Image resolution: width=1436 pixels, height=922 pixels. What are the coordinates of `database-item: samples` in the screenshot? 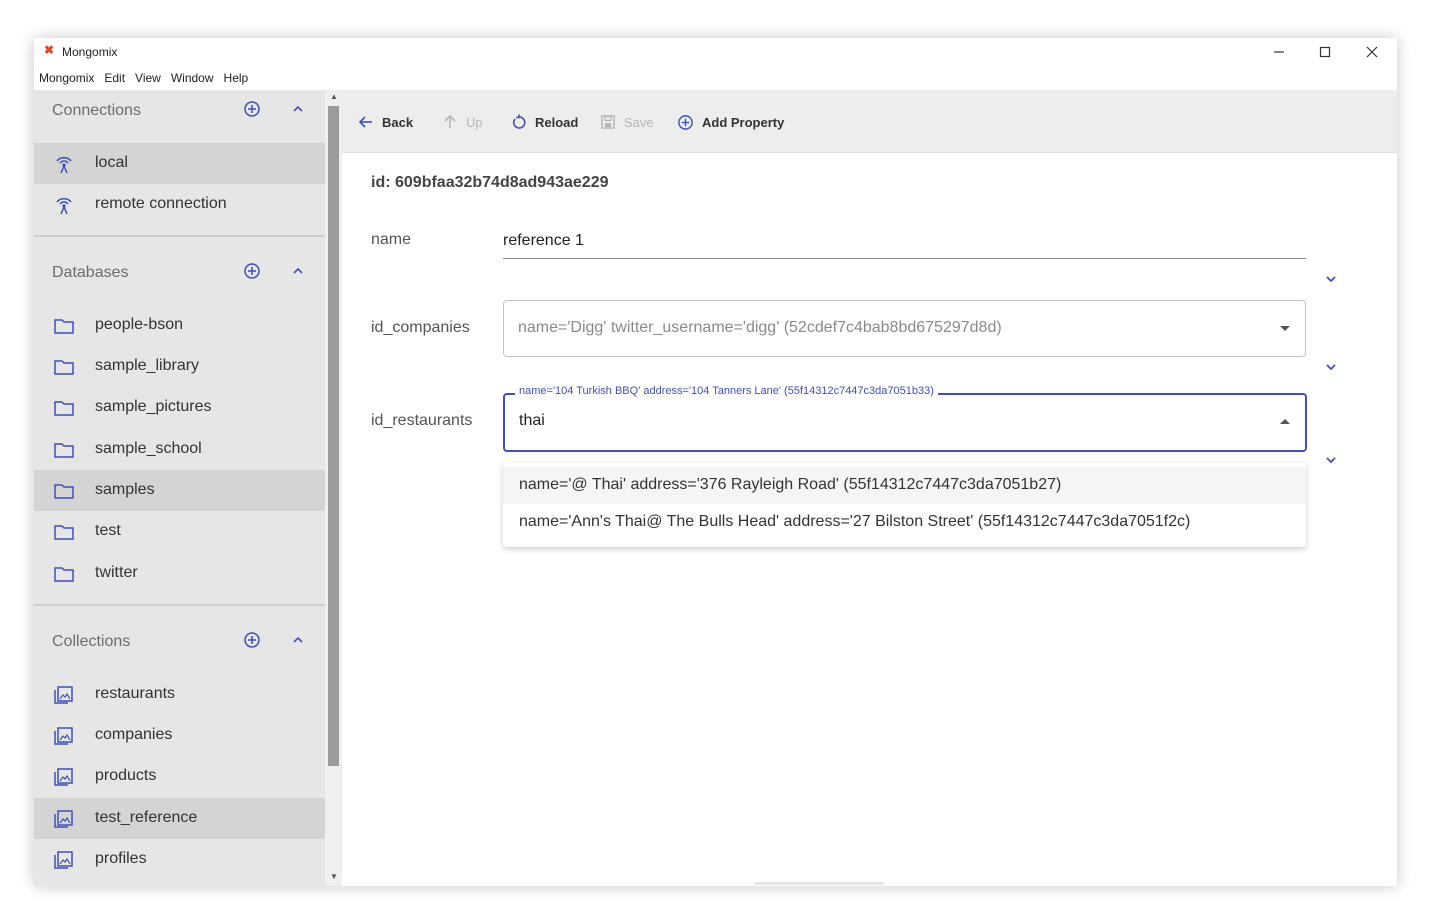 It's located at (179, 490).